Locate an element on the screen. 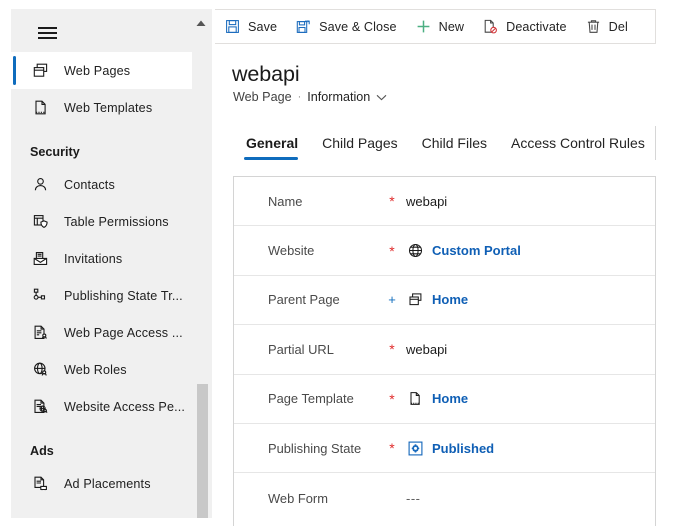 This screenshot has height=531, width=677. sidebar-item-ad-placements: Ad Placements is located at coordinates (101, 483).